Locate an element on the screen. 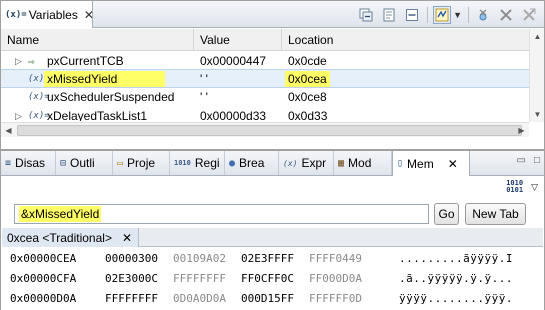 Image resolution: width=545 pixels, height=310 pixels. tab-breakpoints: ● Brea is located at coordinates (252, 163).